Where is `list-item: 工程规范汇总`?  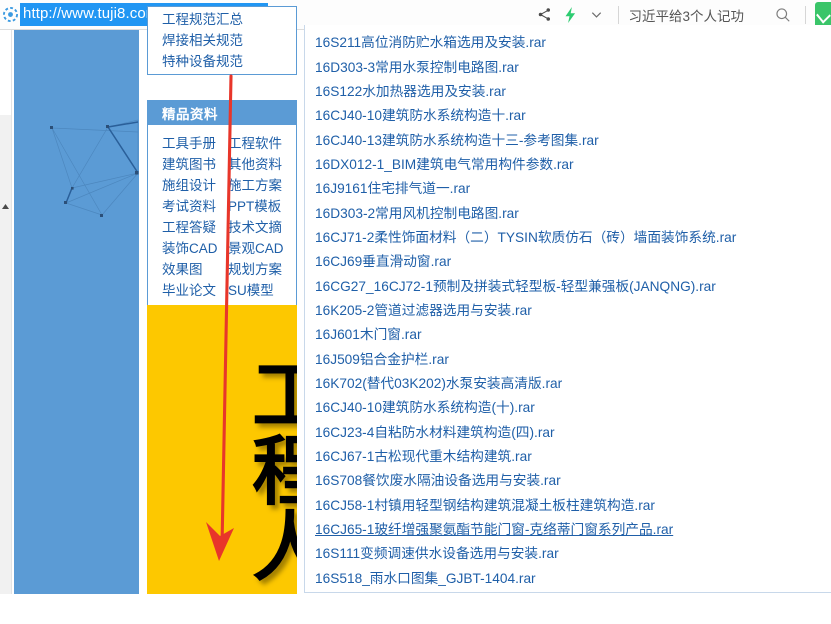
list-item: 工程规范汇总 is located at coordinates (222, 17).